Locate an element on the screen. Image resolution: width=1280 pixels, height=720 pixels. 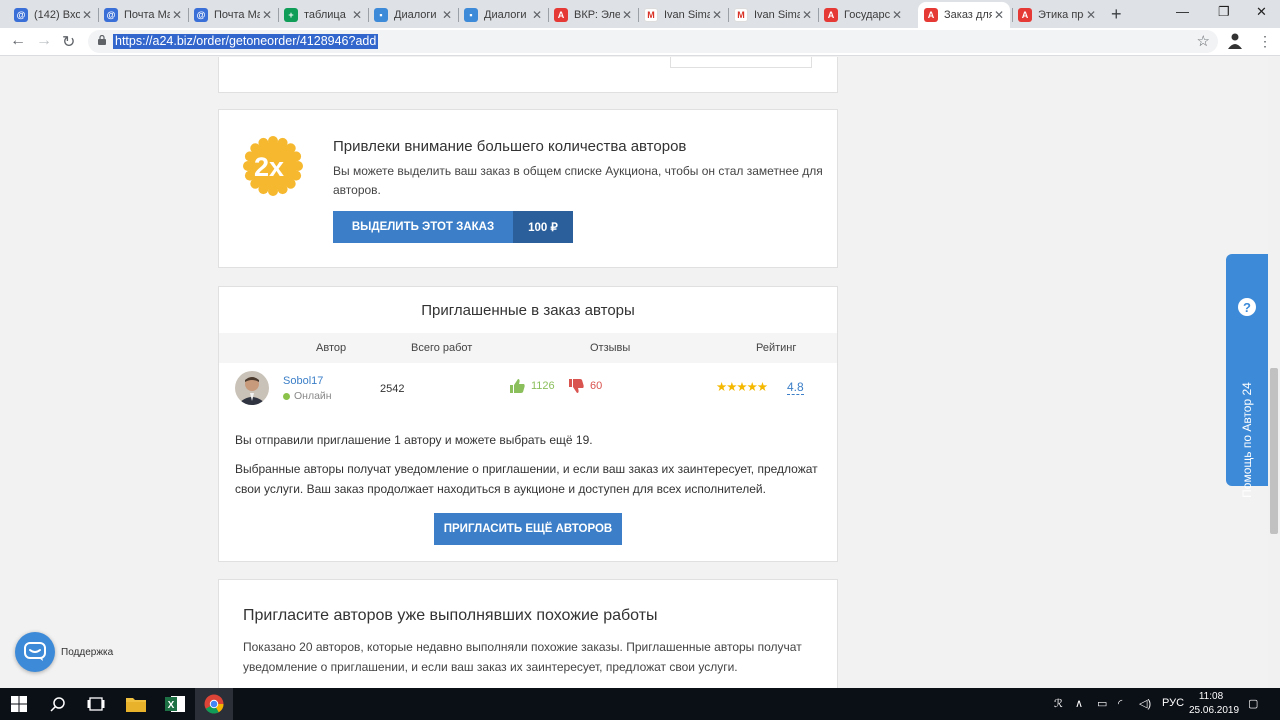
author-name-link: Sobol17 is located at coordinates (303, 381).